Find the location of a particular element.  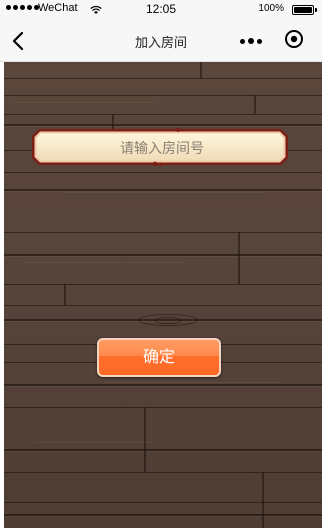

room-number-input is located at coordinates (162, 148).